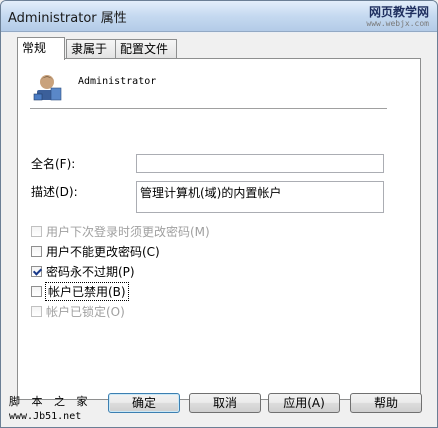 This screenshot has height=428, width=438. What do you see at coordinates (260, 163) in the screenshot?
I see `fullname-input` at bounding box center [260, 163].